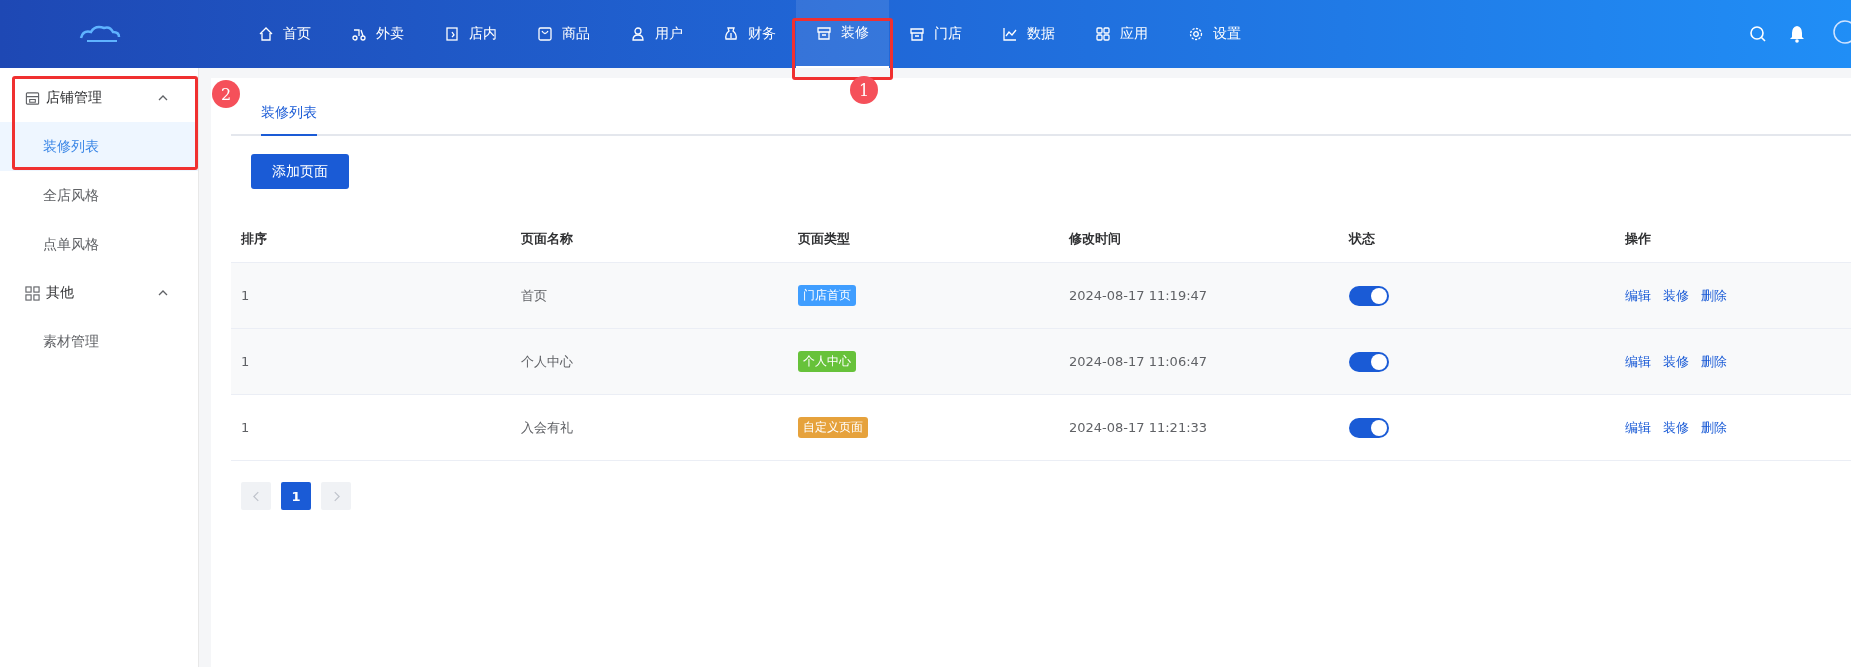 Image resolution: width=1851 pixels, height=667 pixels. I want to click on sidebar-item: 素材管理, so click(99, 341).